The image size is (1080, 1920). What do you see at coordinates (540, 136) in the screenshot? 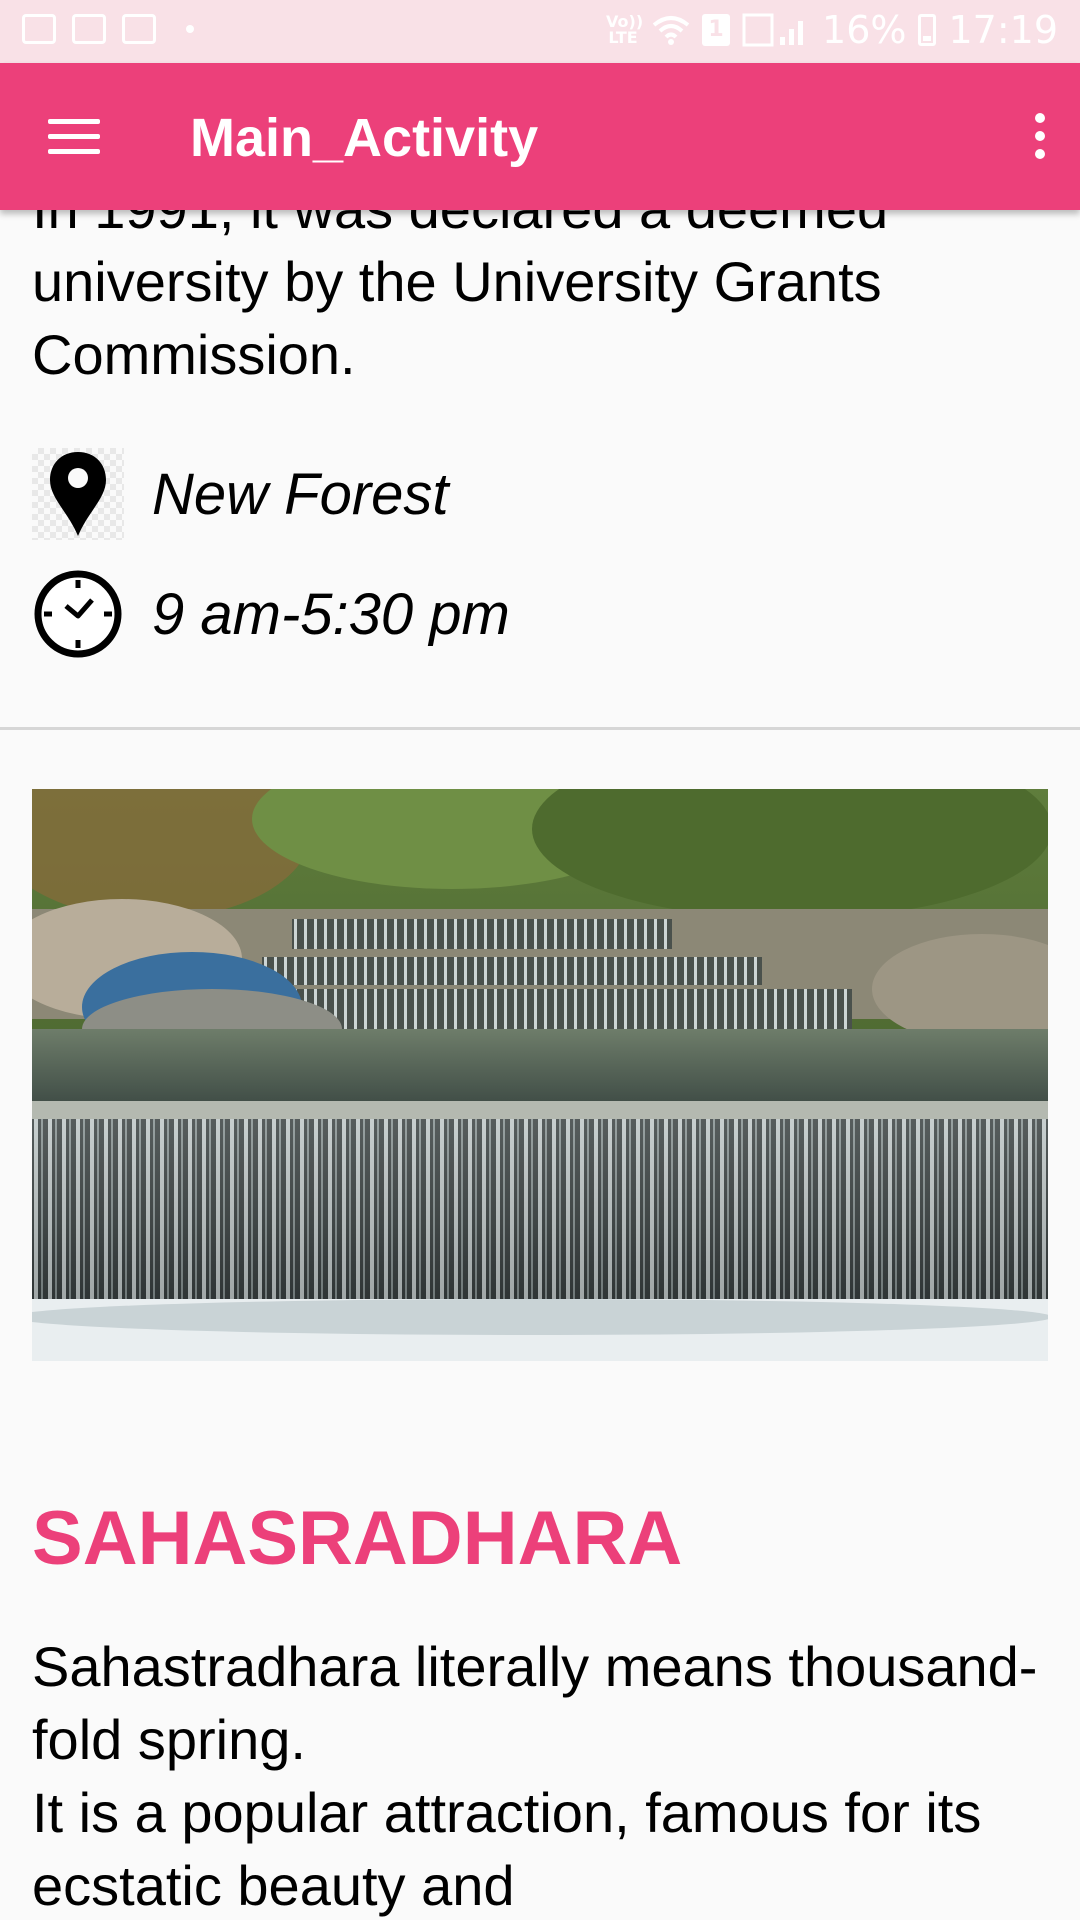
I see `app-bar: Main_Activity` at bounding box center [540, 136].